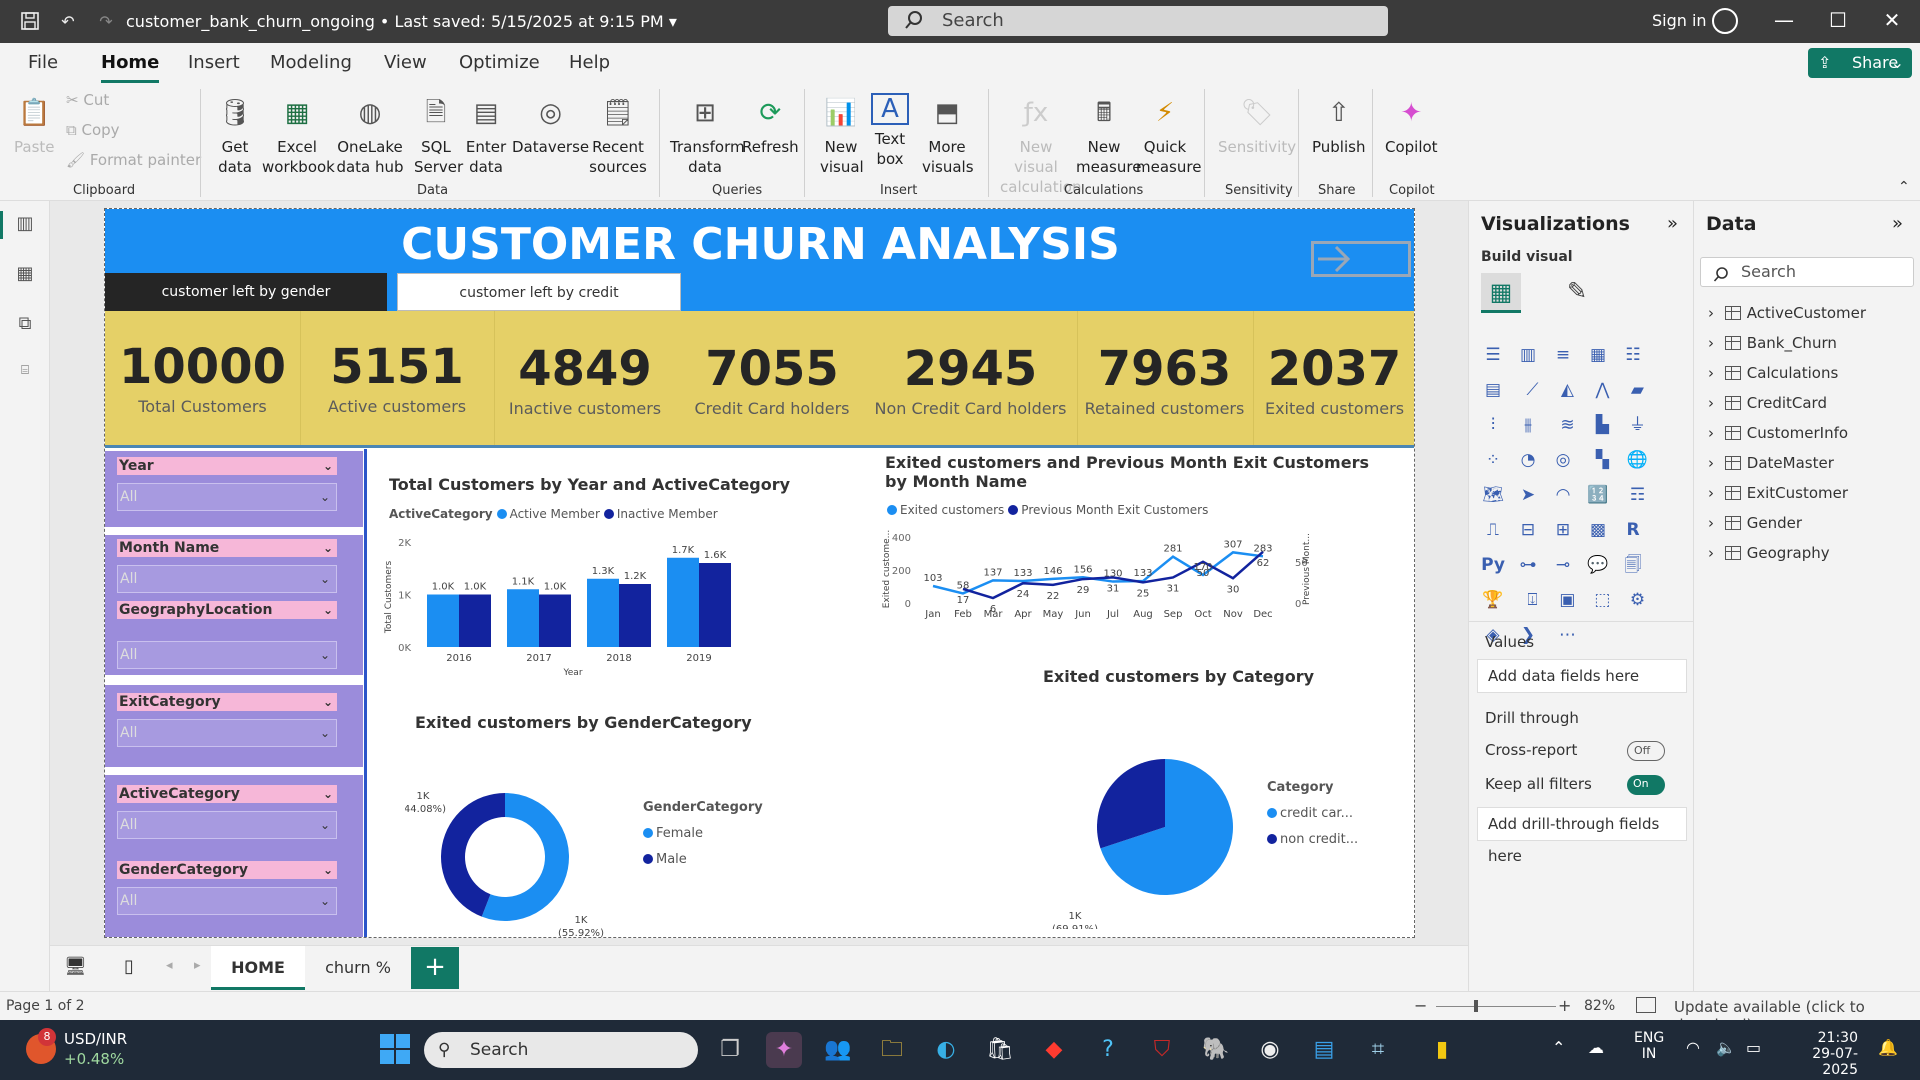 The height and width of the screenshot is (1080, 1920). What do you see at coordinates (246, 292) in the screenshot?
I see `customer-left-by-gender-button: customer left by gender` at bounding box center [246, 292].